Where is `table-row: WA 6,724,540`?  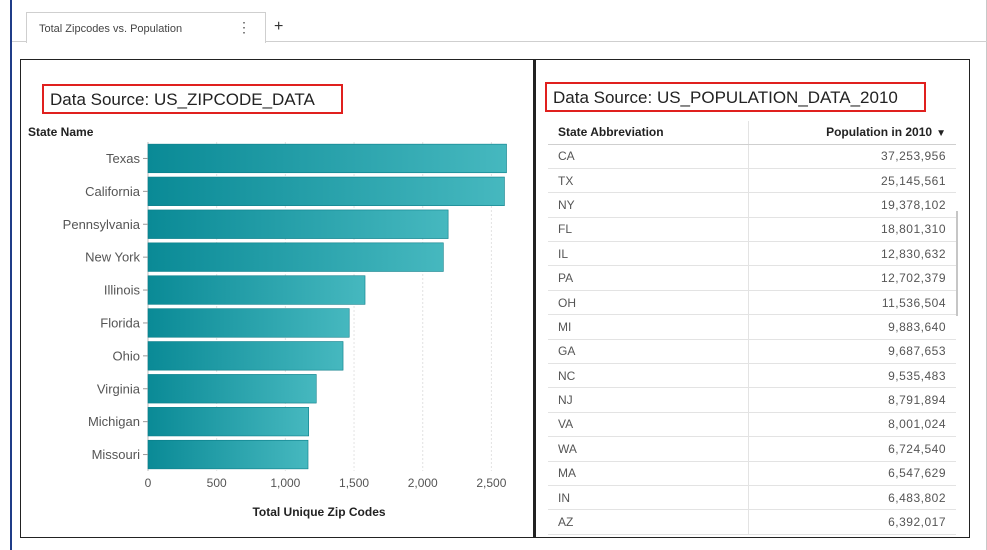 table-row: WA 6,724,540 is located at coordinates (752, 449).